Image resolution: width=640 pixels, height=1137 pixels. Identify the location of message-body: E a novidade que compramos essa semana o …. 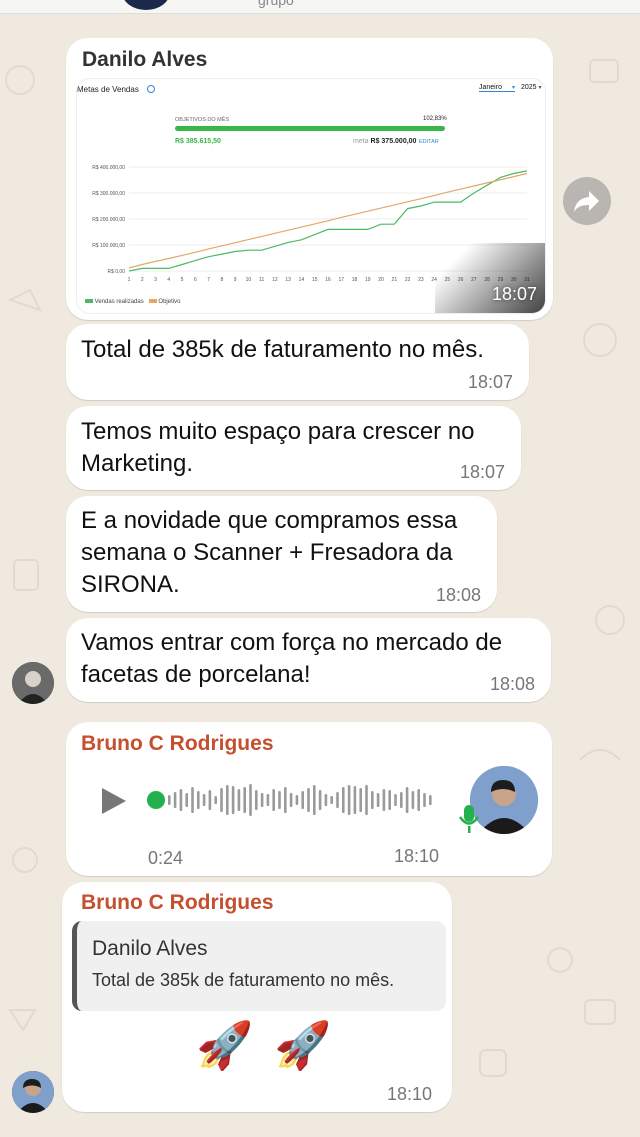
(269, 552).